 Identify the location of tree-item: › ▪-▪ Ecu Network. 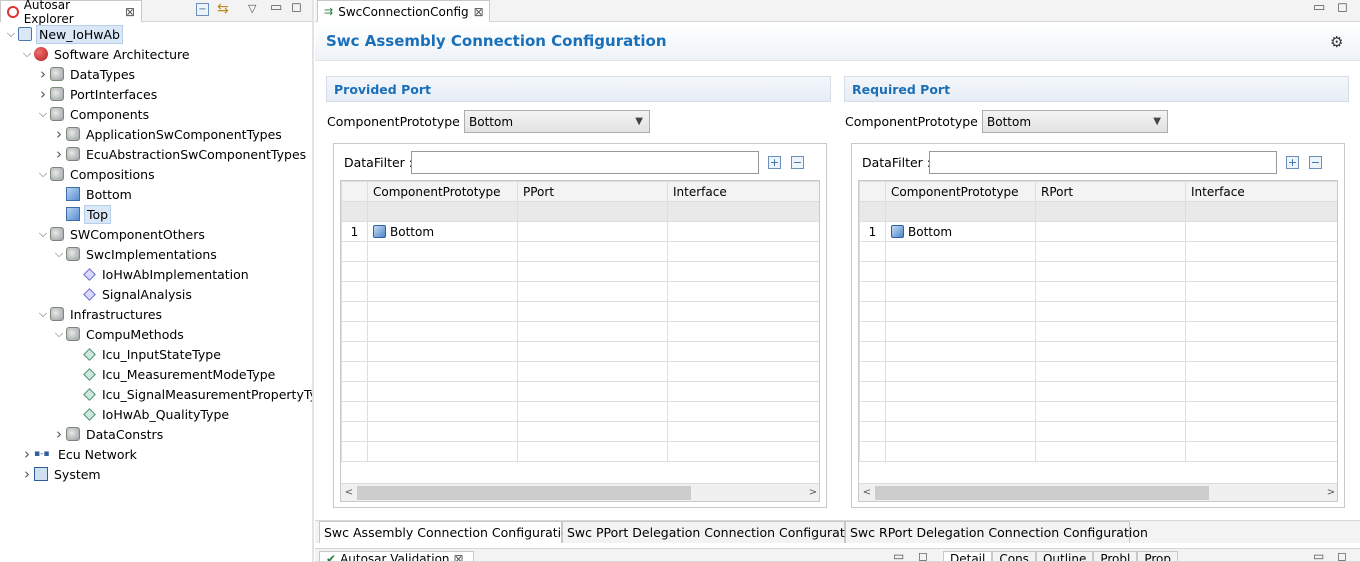
(79, 454).